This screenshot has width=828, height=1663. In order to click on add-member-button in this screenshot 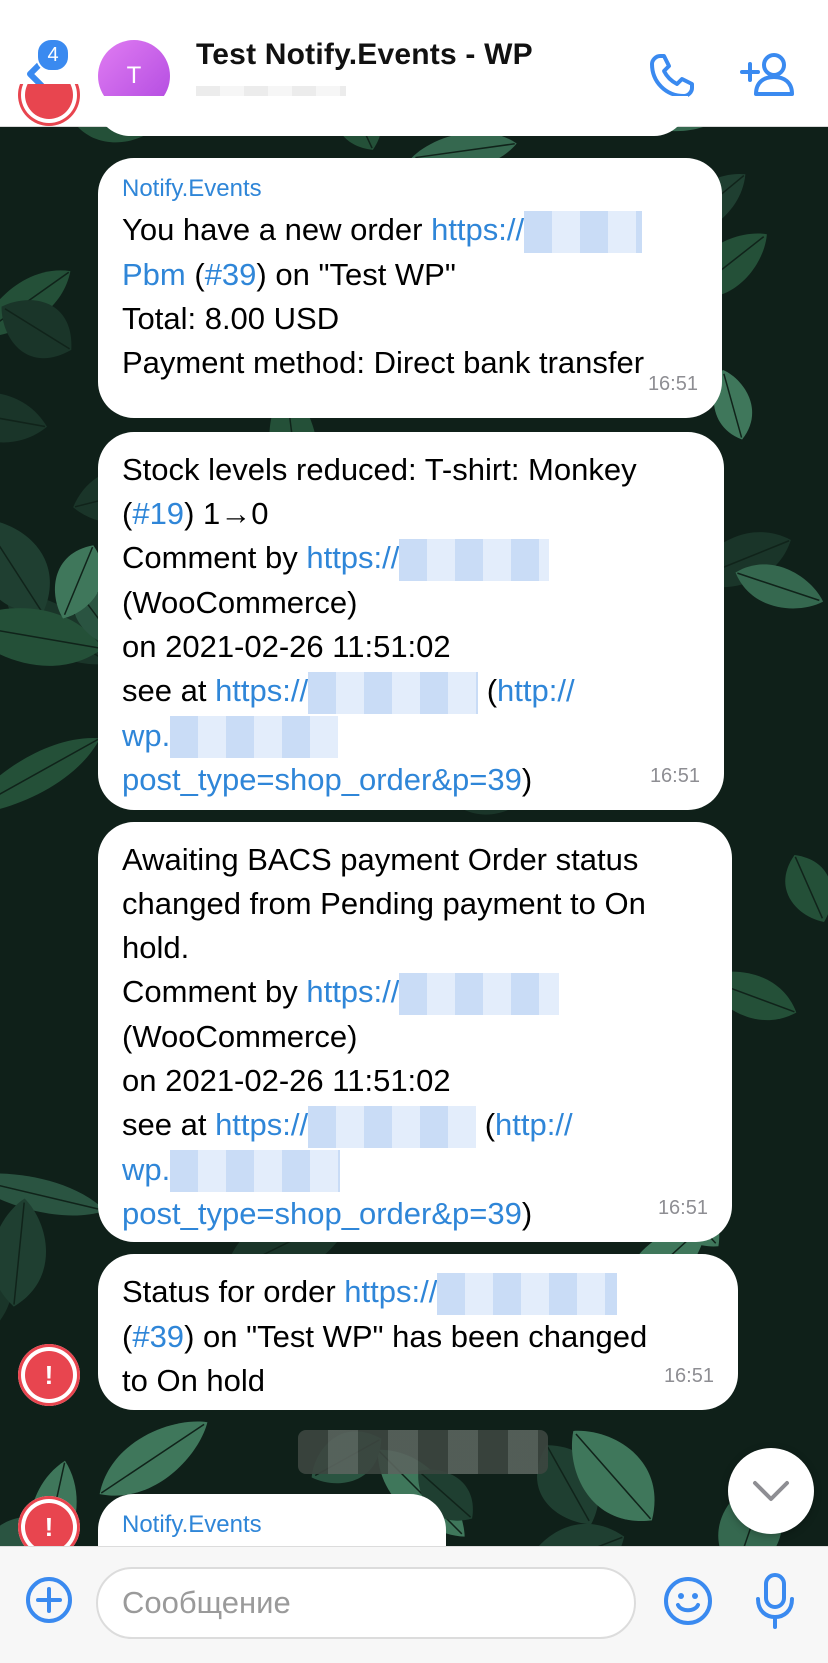, I will do `click(768, 76)`.